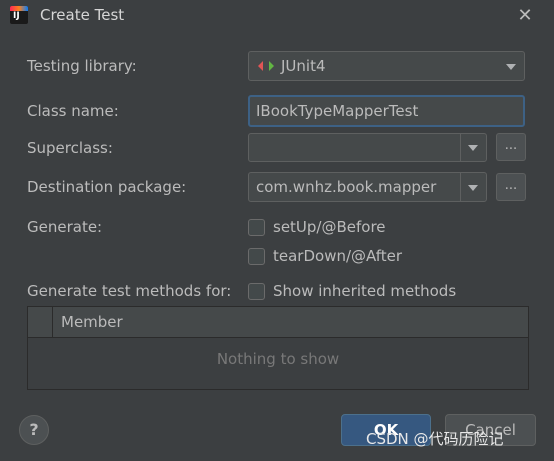 Image resolution: width=554 pixels, height=461 pixels. Describe the element at coordinates (278, 322) in the screenshot. I see `table-header: Member` at that location.